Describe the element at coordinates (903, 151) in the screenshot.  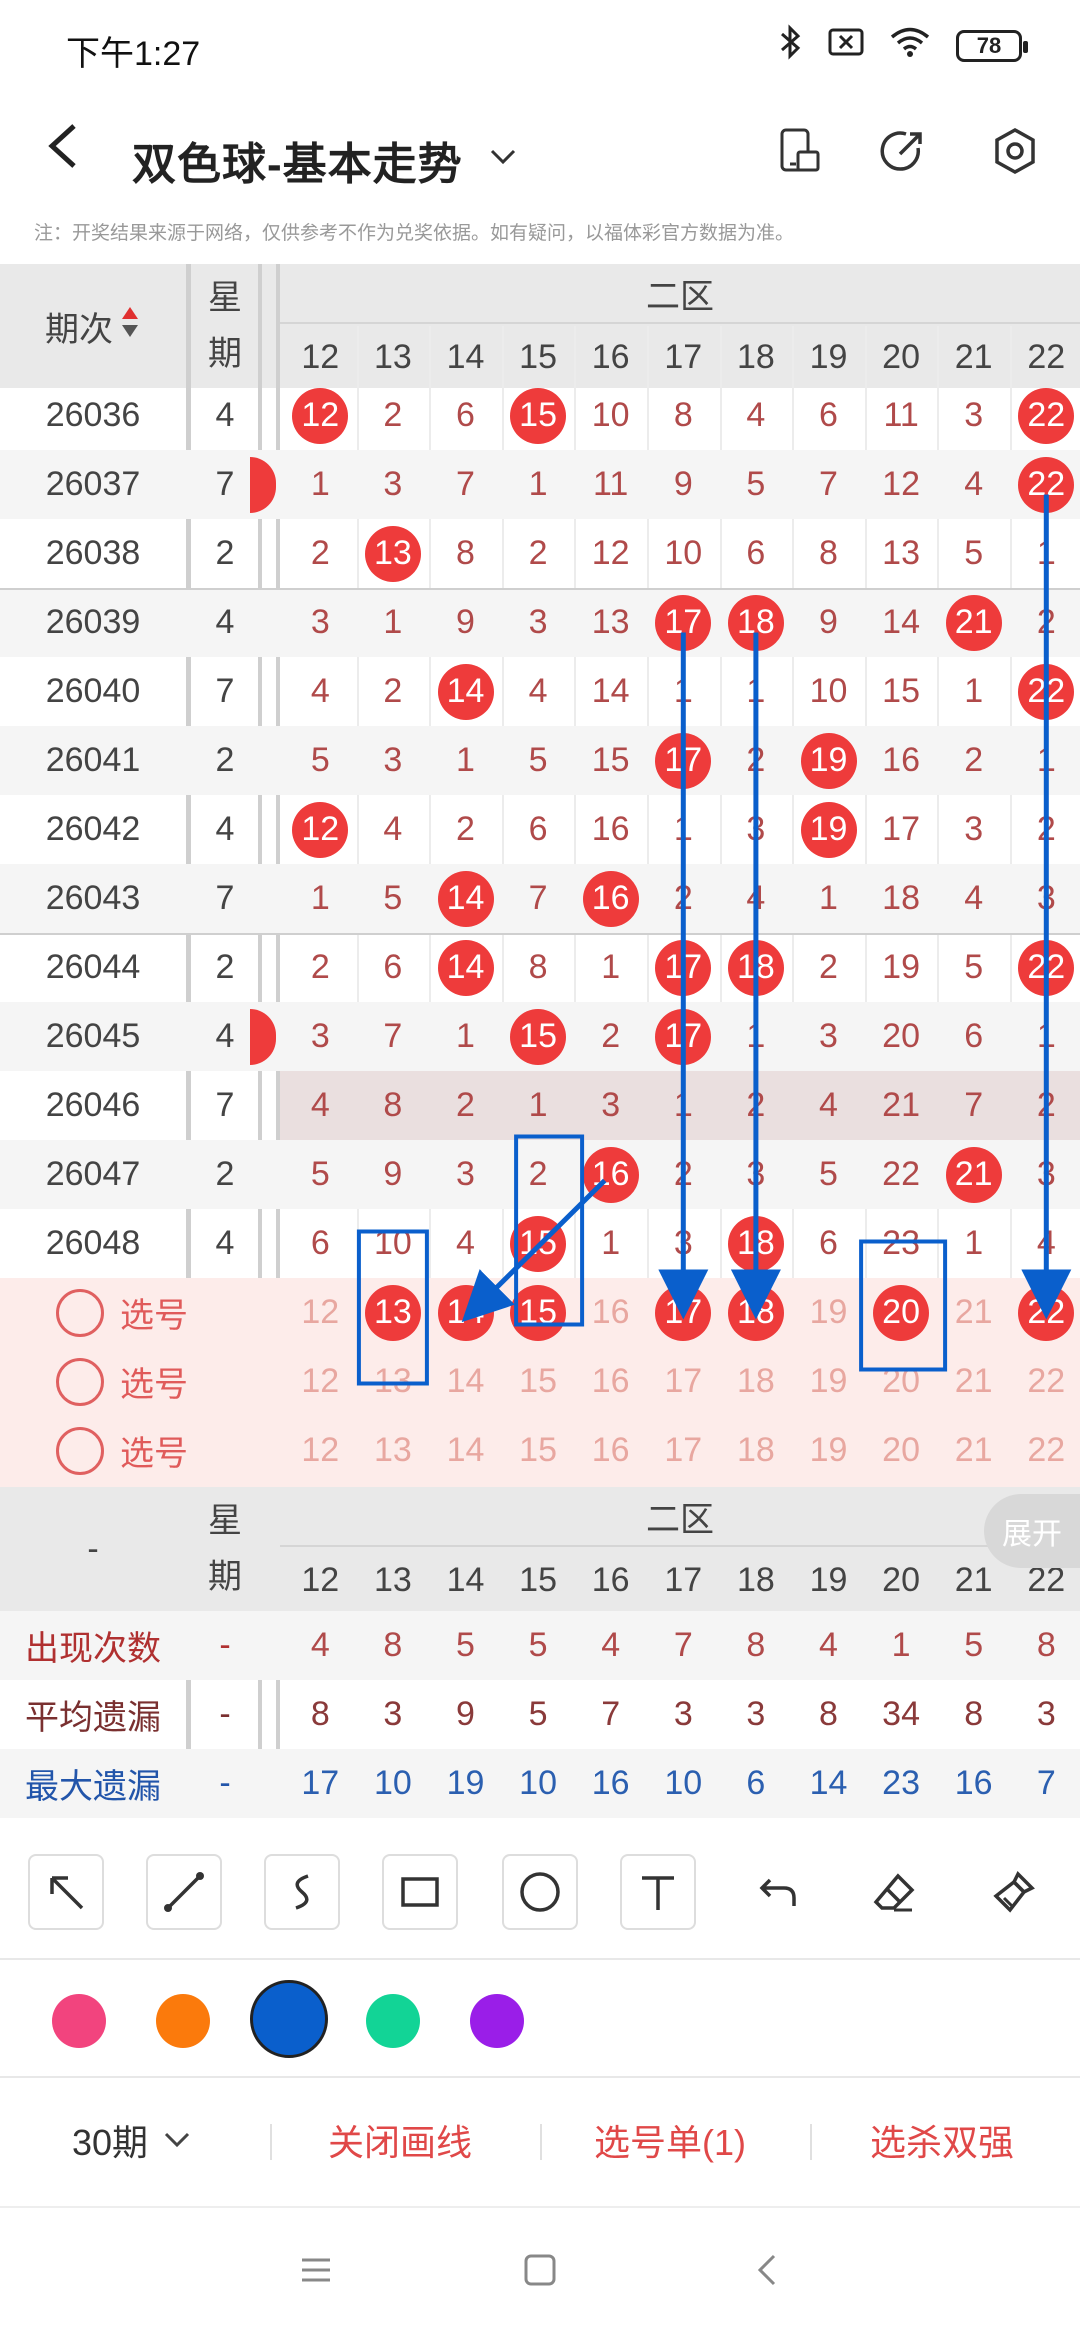
I see `share-button` at that location.